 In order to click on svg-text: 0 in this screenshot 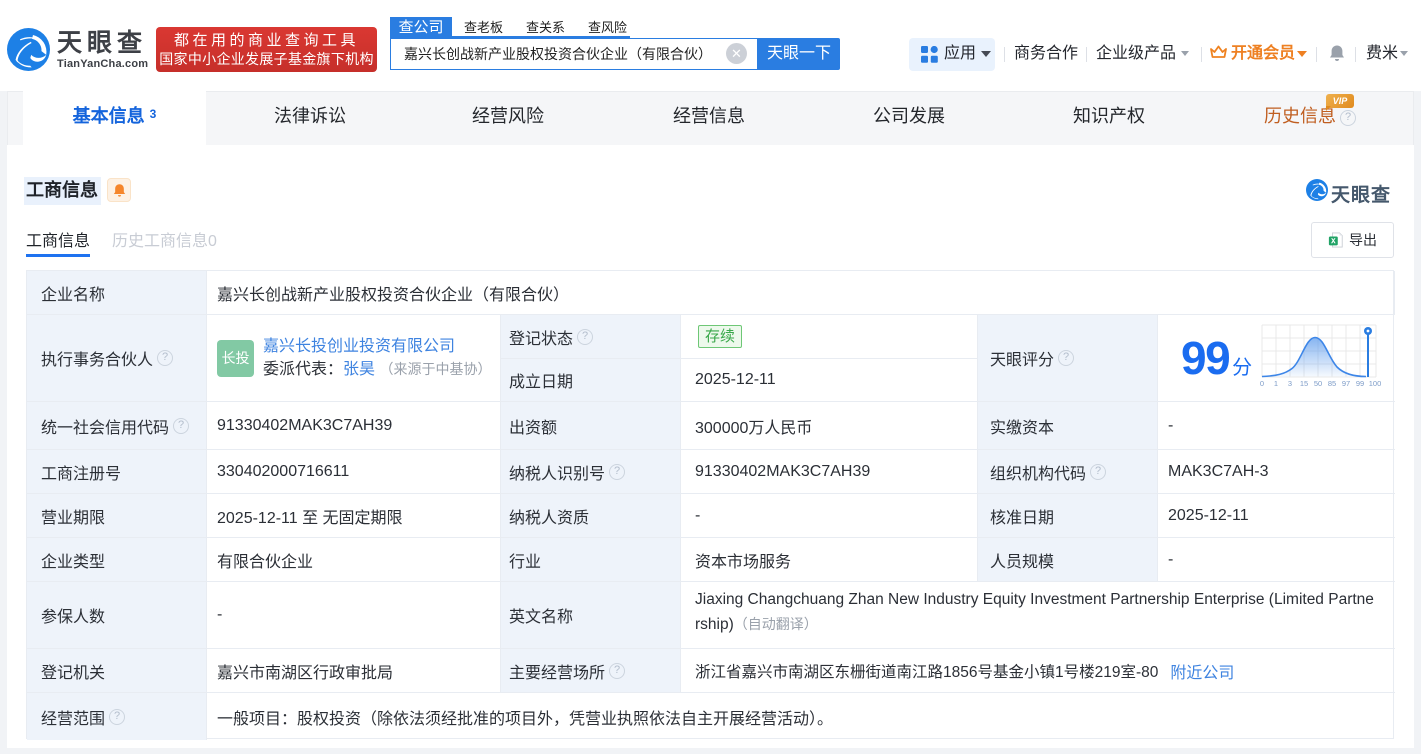, I will do `click(1262, 383)`.